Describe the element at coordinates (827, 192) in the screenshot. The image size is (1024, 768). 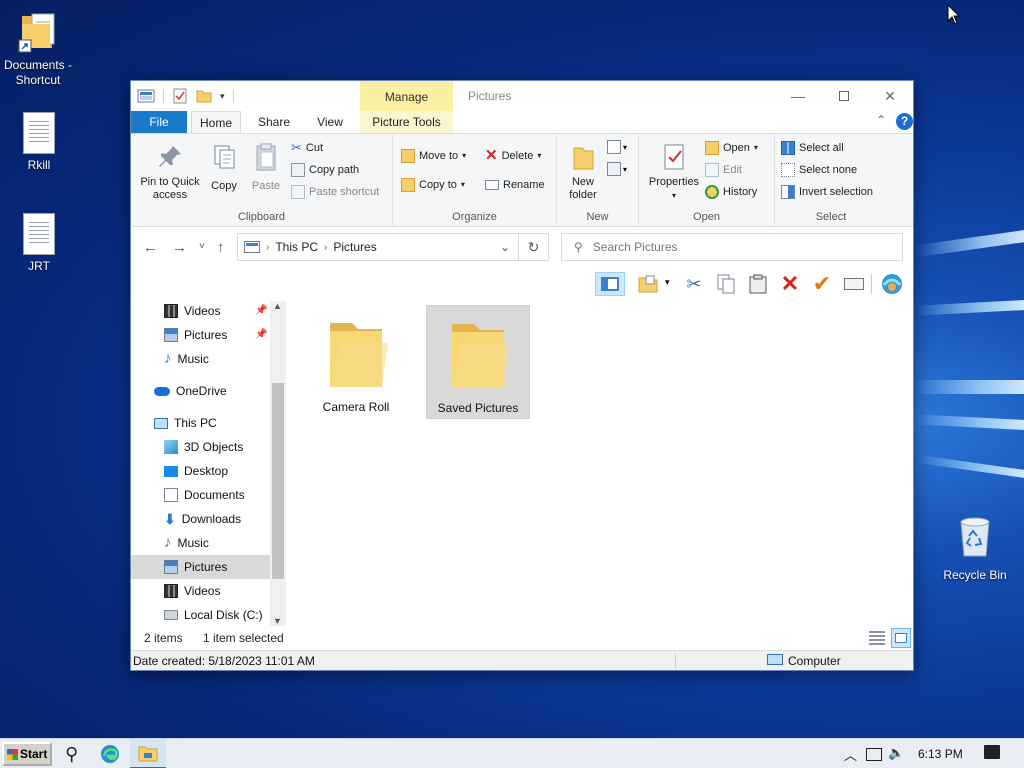
I see `invert-selection-button: Invert selection` at that location.